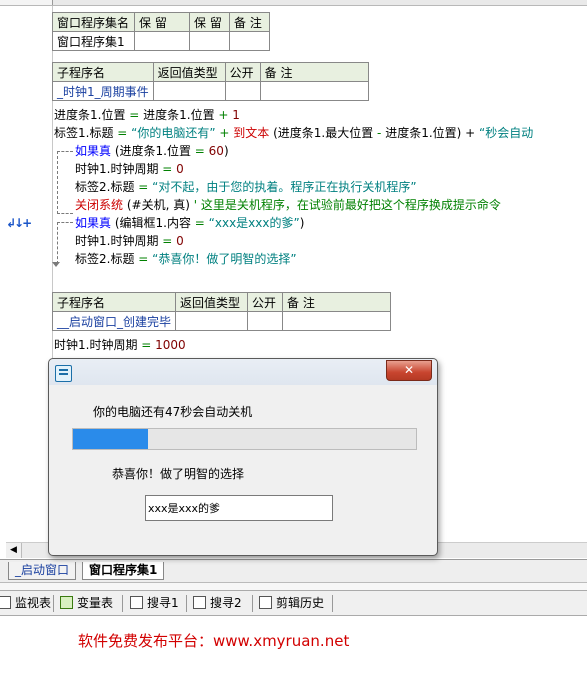  What do you see at coordinates (173, 412) in the screenshot?
I see `countdown-label: 你的电脑还有47秒会自动关机` at bounding box center [173, 412].